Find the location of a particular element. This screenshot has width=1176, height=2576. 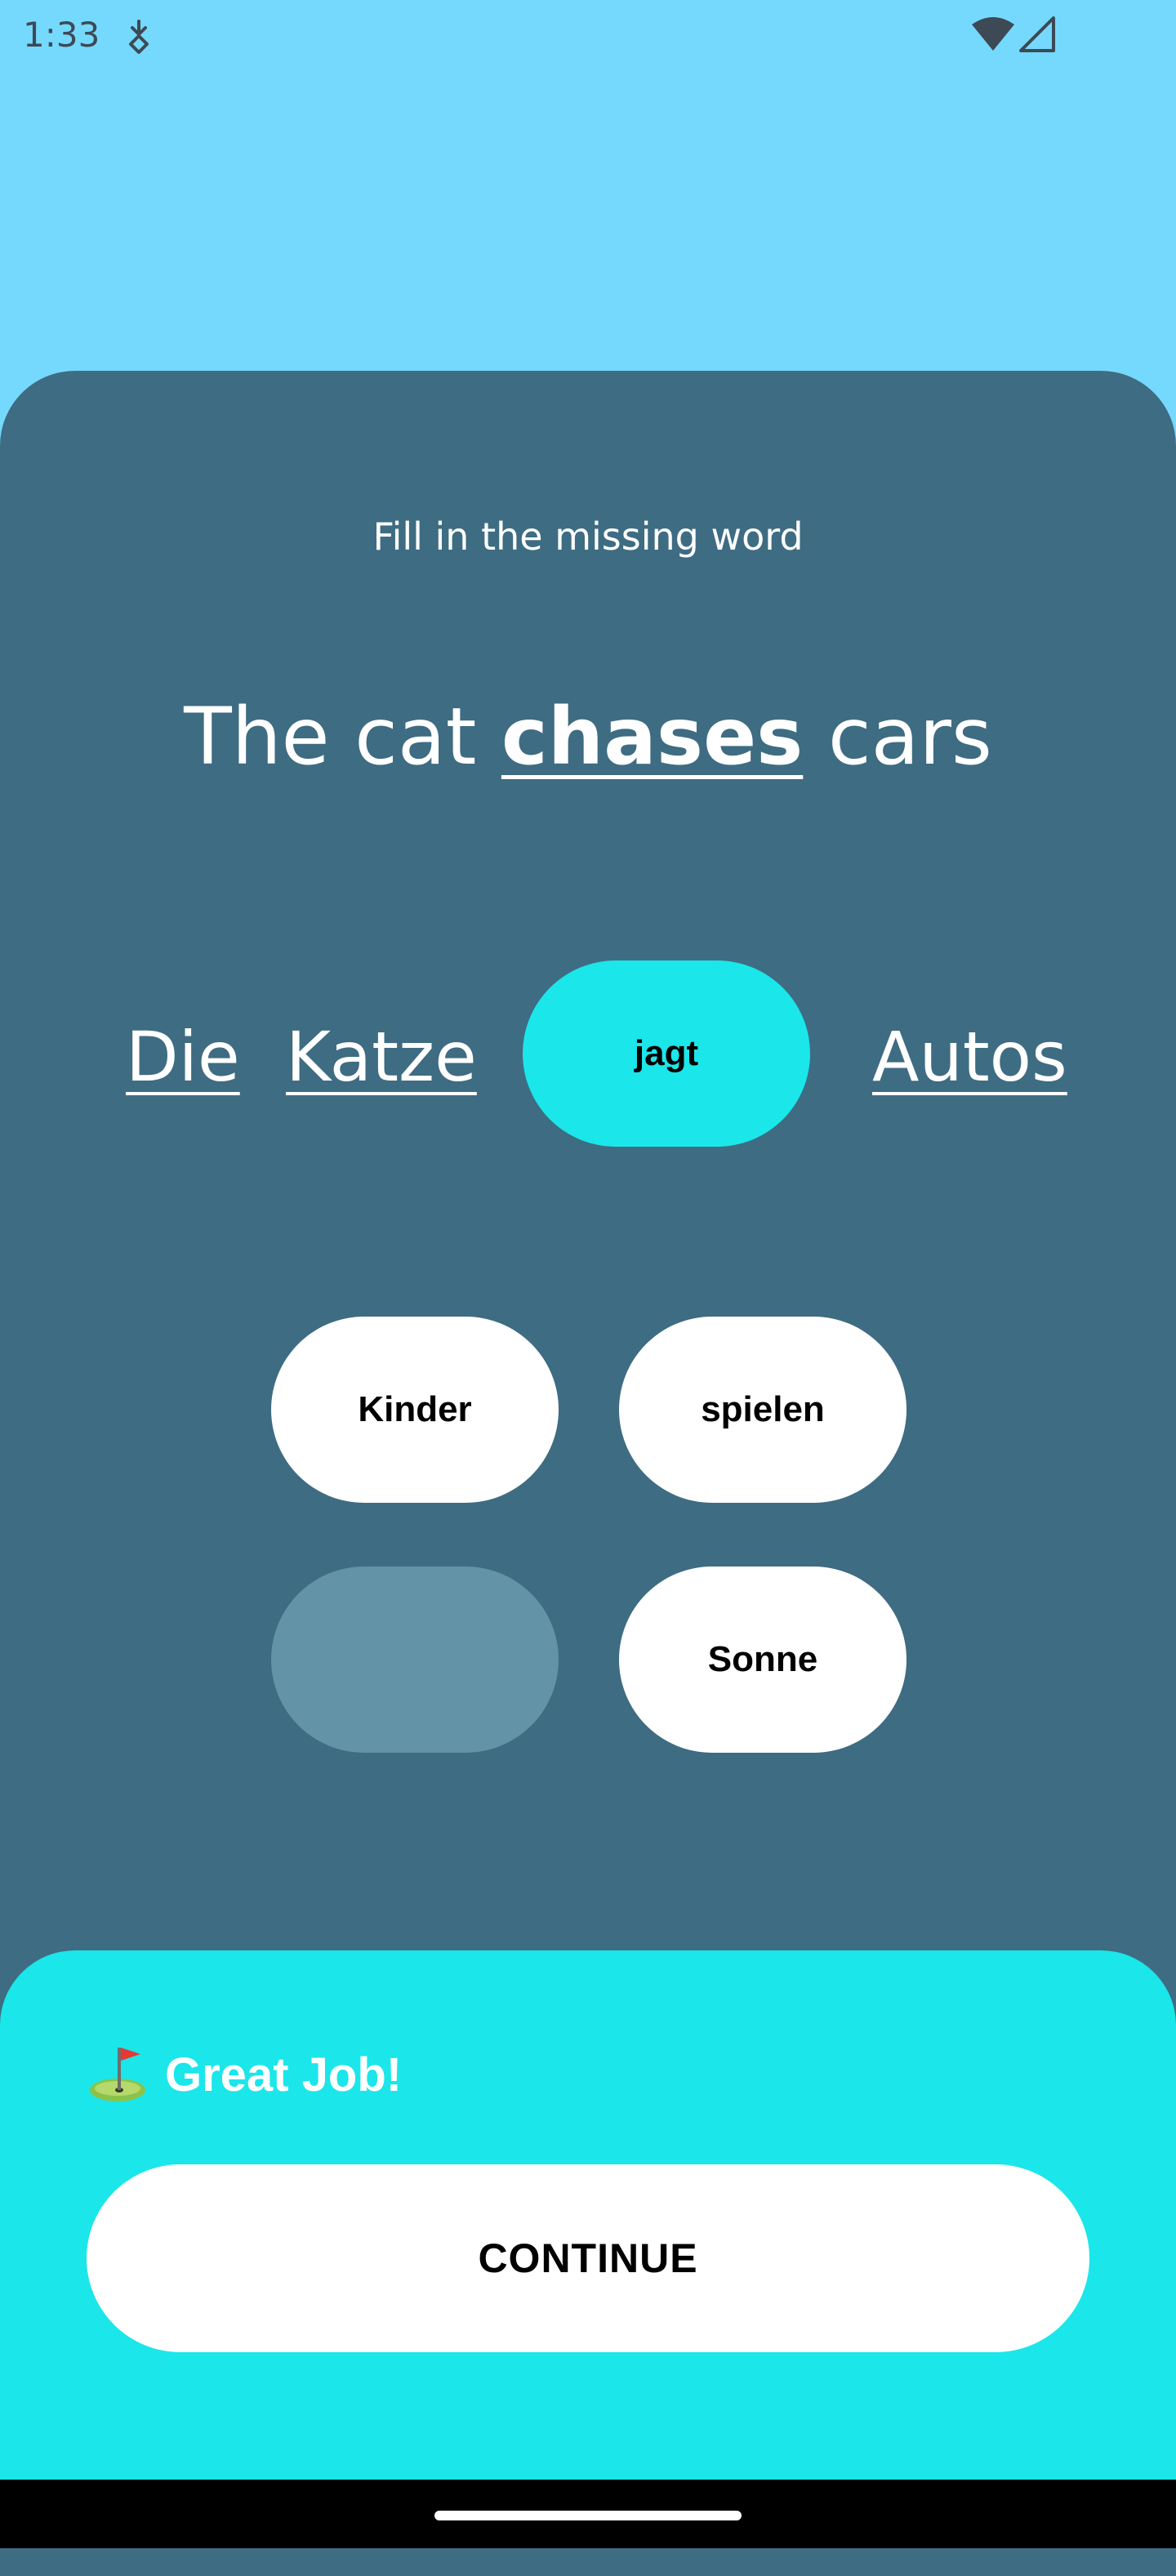

option-sonne: Sonne is located at coordinates (762, 1660).